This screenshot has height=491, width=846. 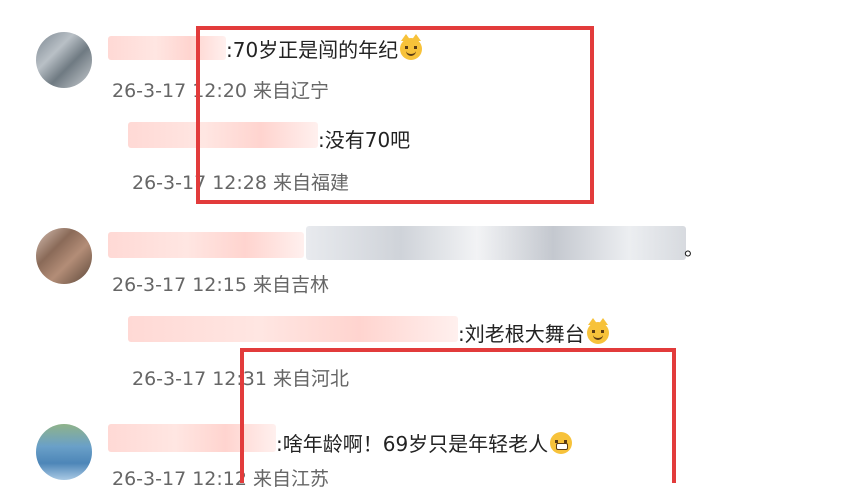 I want to click on highlight-box, so click(x=458, y=415).